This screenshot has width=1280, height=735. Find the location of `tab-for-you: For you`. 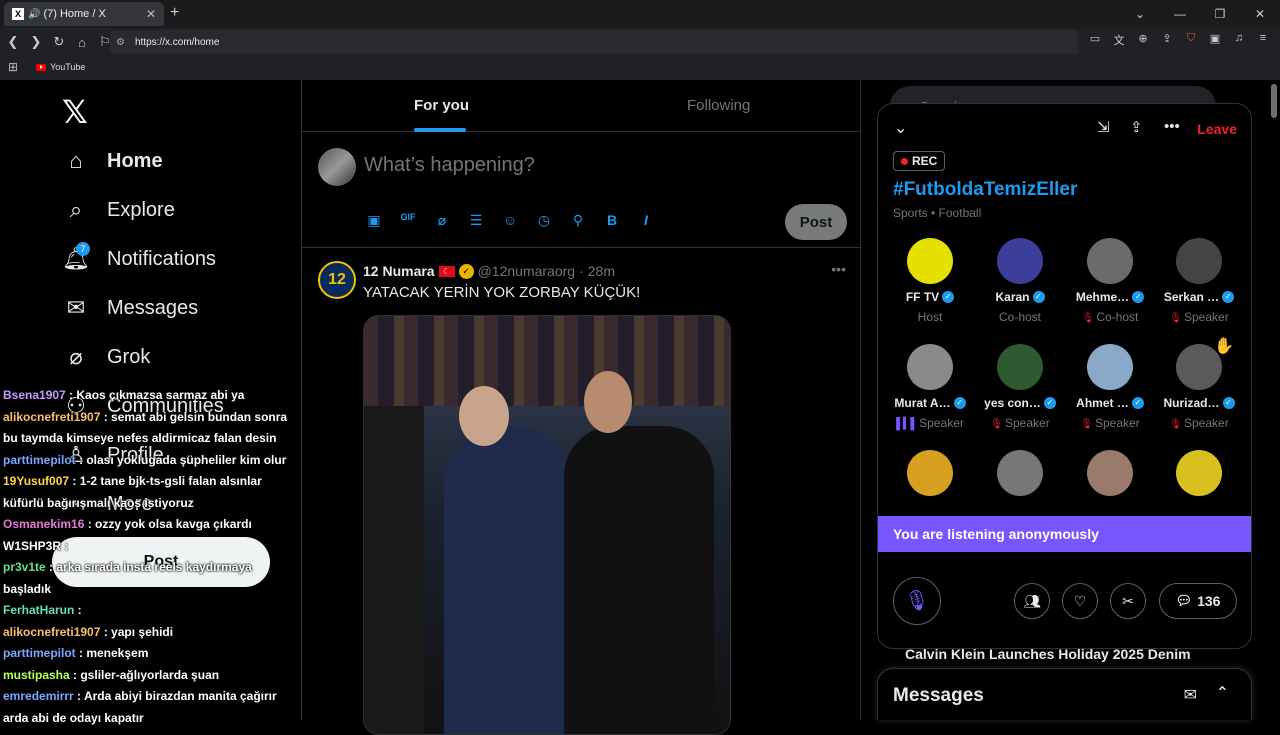

tab-for-you: For you is located at coordinates (441, 106).